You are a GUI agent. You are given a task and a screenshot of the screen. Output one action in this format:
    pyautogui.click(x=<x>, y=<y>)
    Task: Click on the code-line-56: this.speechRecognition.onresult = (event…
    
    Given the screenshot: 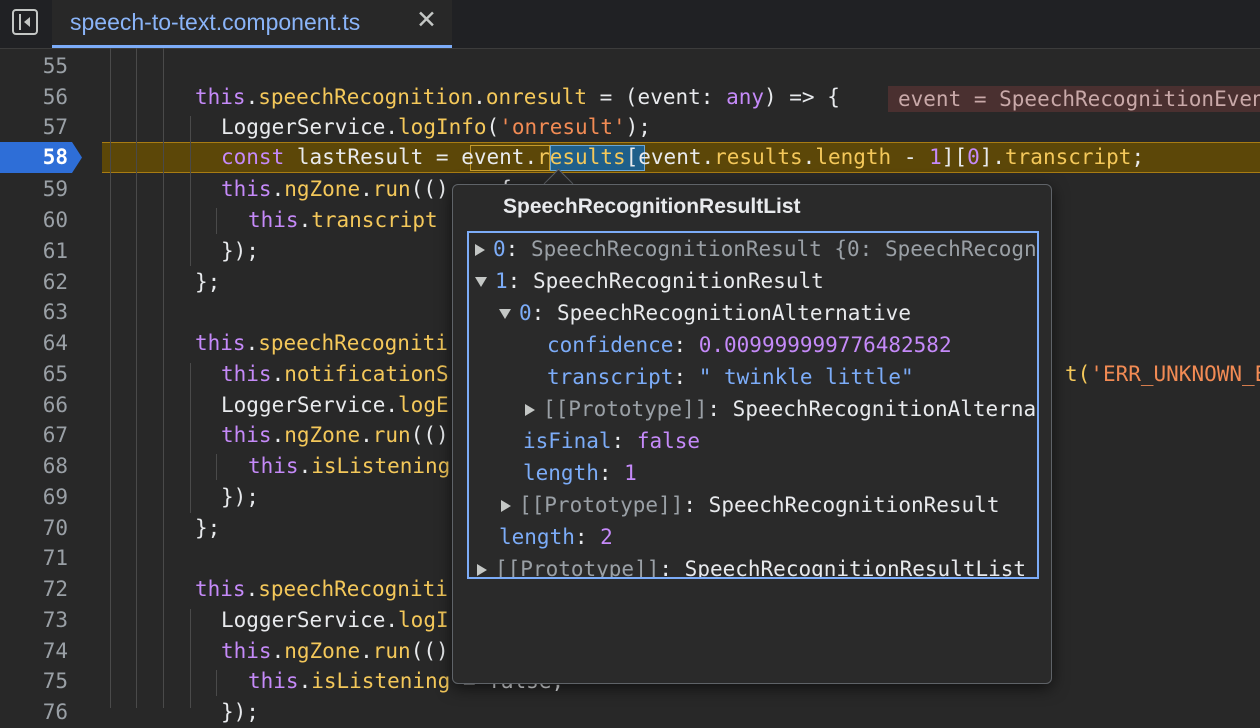 What is the action you would take?
    pyautogui.click(x=517, y=97)
    